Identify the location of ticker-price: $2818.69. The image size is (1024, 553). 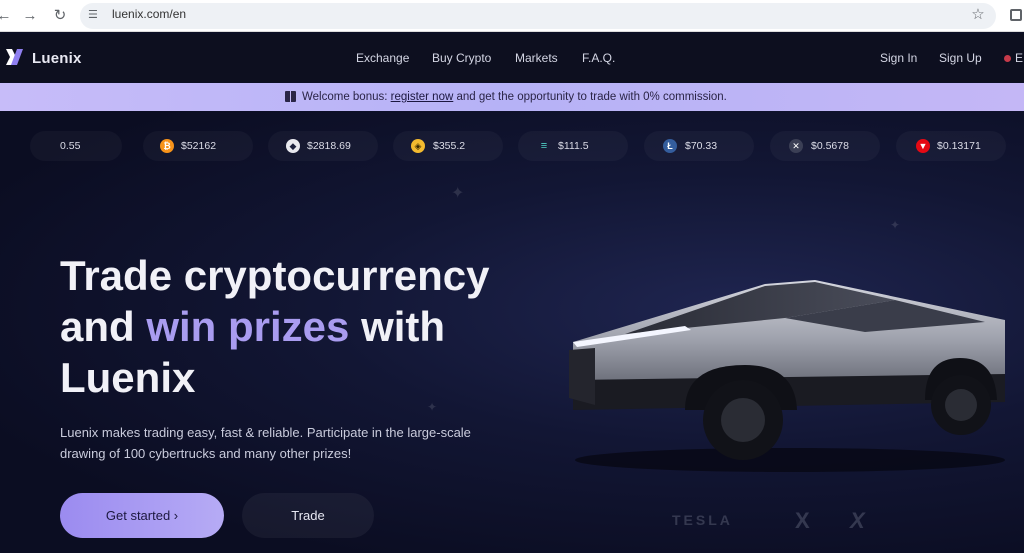
(329, 146).